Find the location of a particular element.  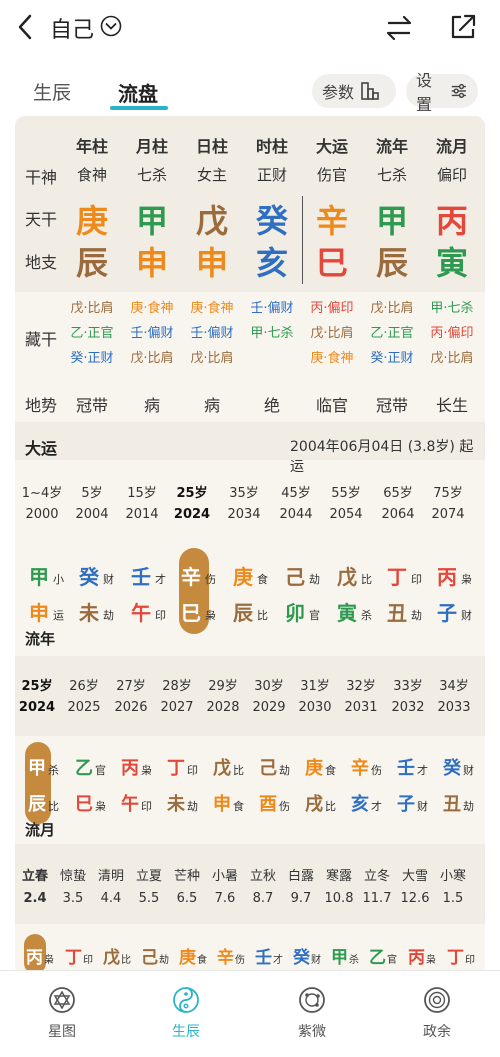

liunian-year: 2025 is located at coordinates (84, 707).